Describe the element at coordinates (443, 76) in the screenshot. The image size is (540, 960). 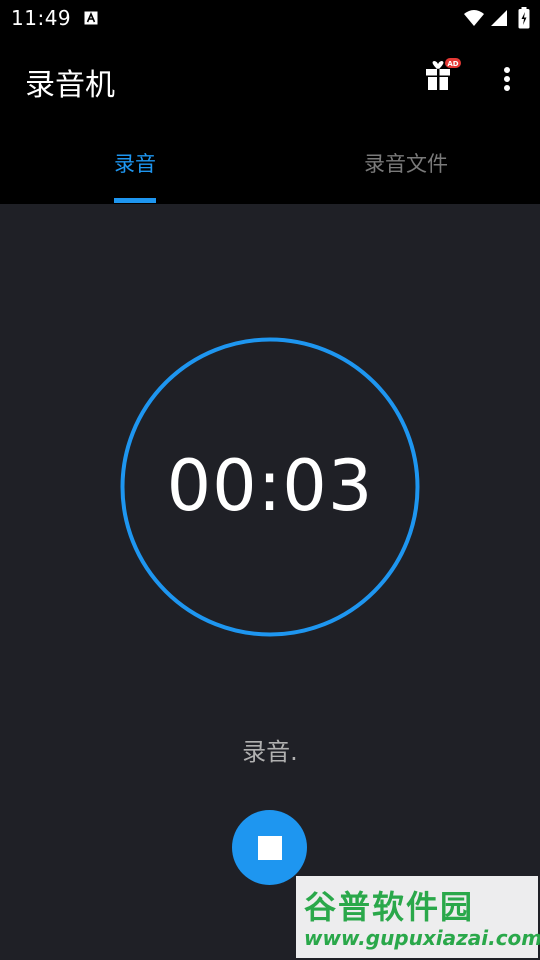
I see `gift-icon: AD` at that location.